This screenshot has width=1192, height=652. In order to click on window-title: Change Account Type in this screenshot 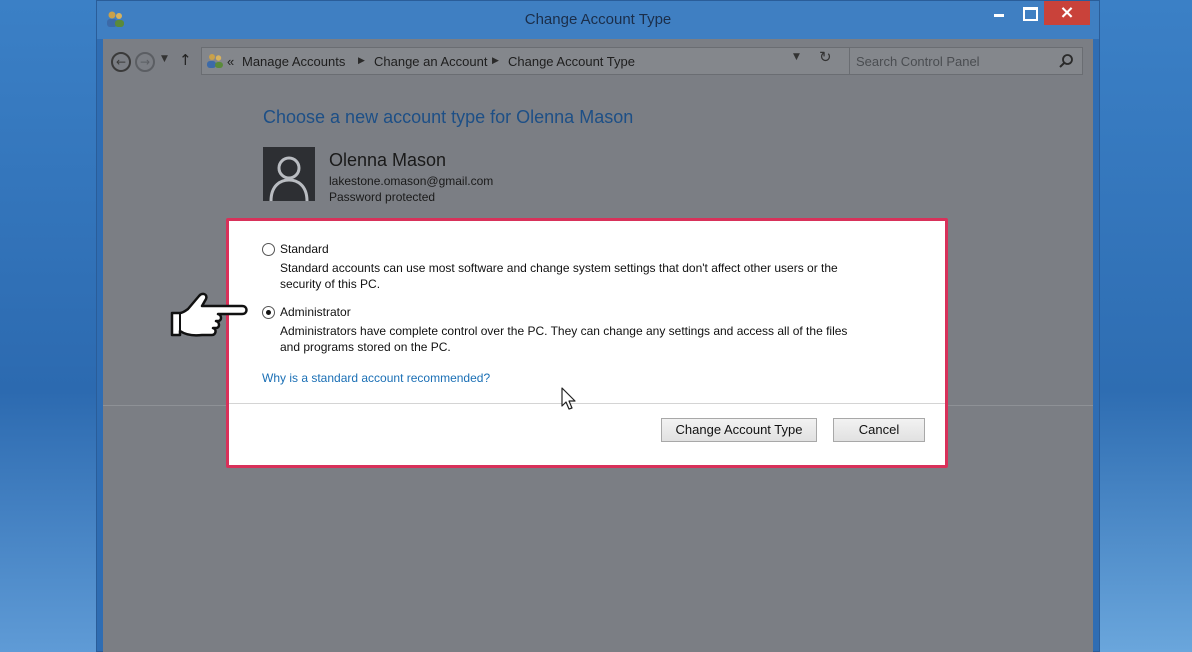, I will do `click(598, 19)`.